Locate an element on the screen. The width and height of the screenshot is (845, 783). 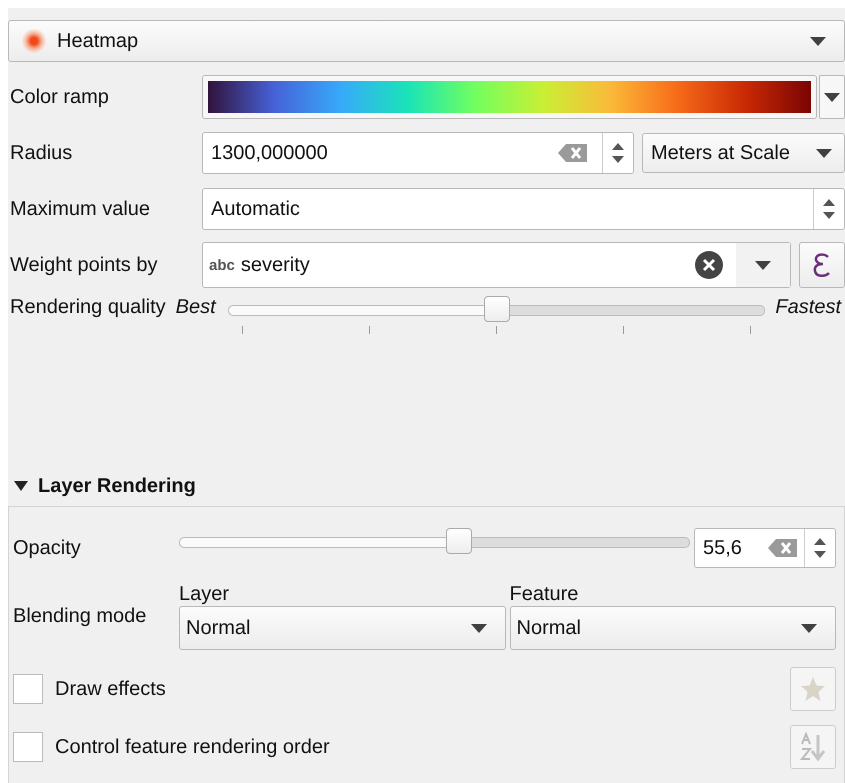
star-icon is located at coordinates (813, 689).